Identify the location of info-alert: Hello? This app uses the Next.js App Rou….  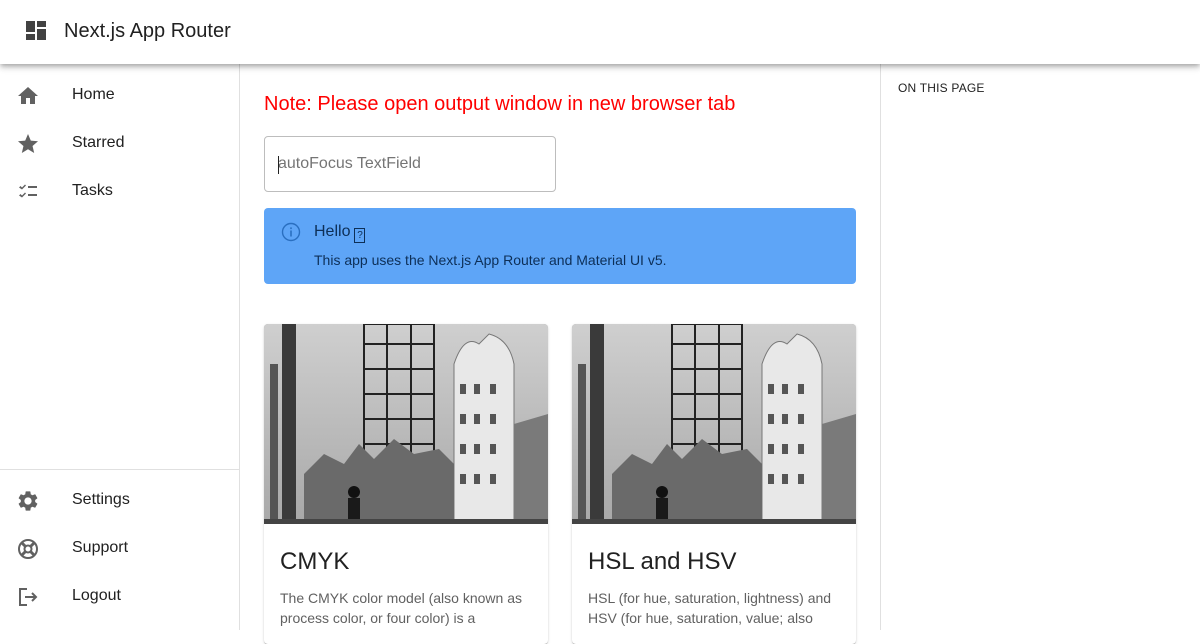
(560, 246).